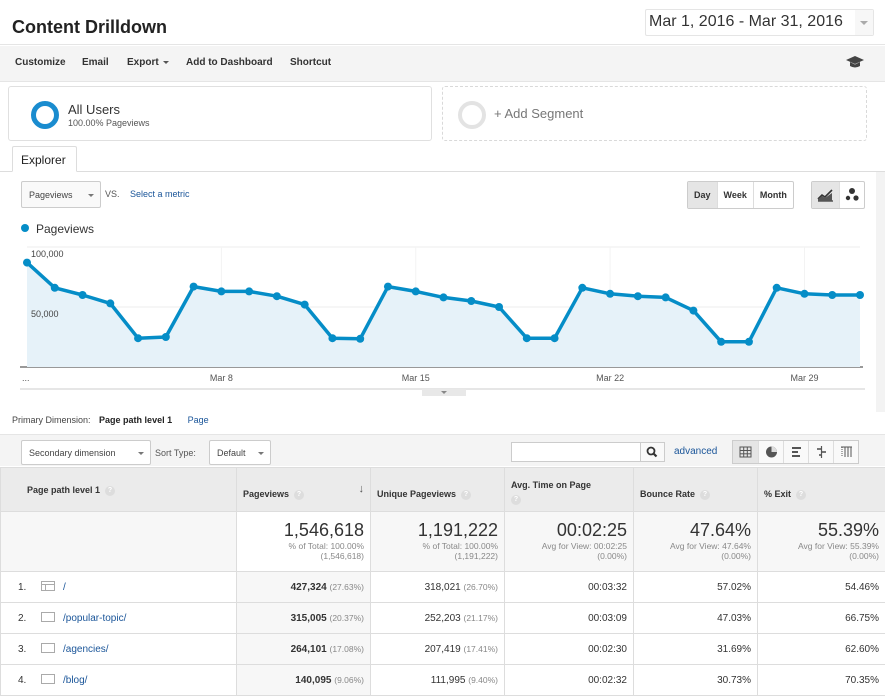 Image resolution: width=885 pixels, height=696 pixels. I want to click on row-exit: 62.60%, so click(821, 649).